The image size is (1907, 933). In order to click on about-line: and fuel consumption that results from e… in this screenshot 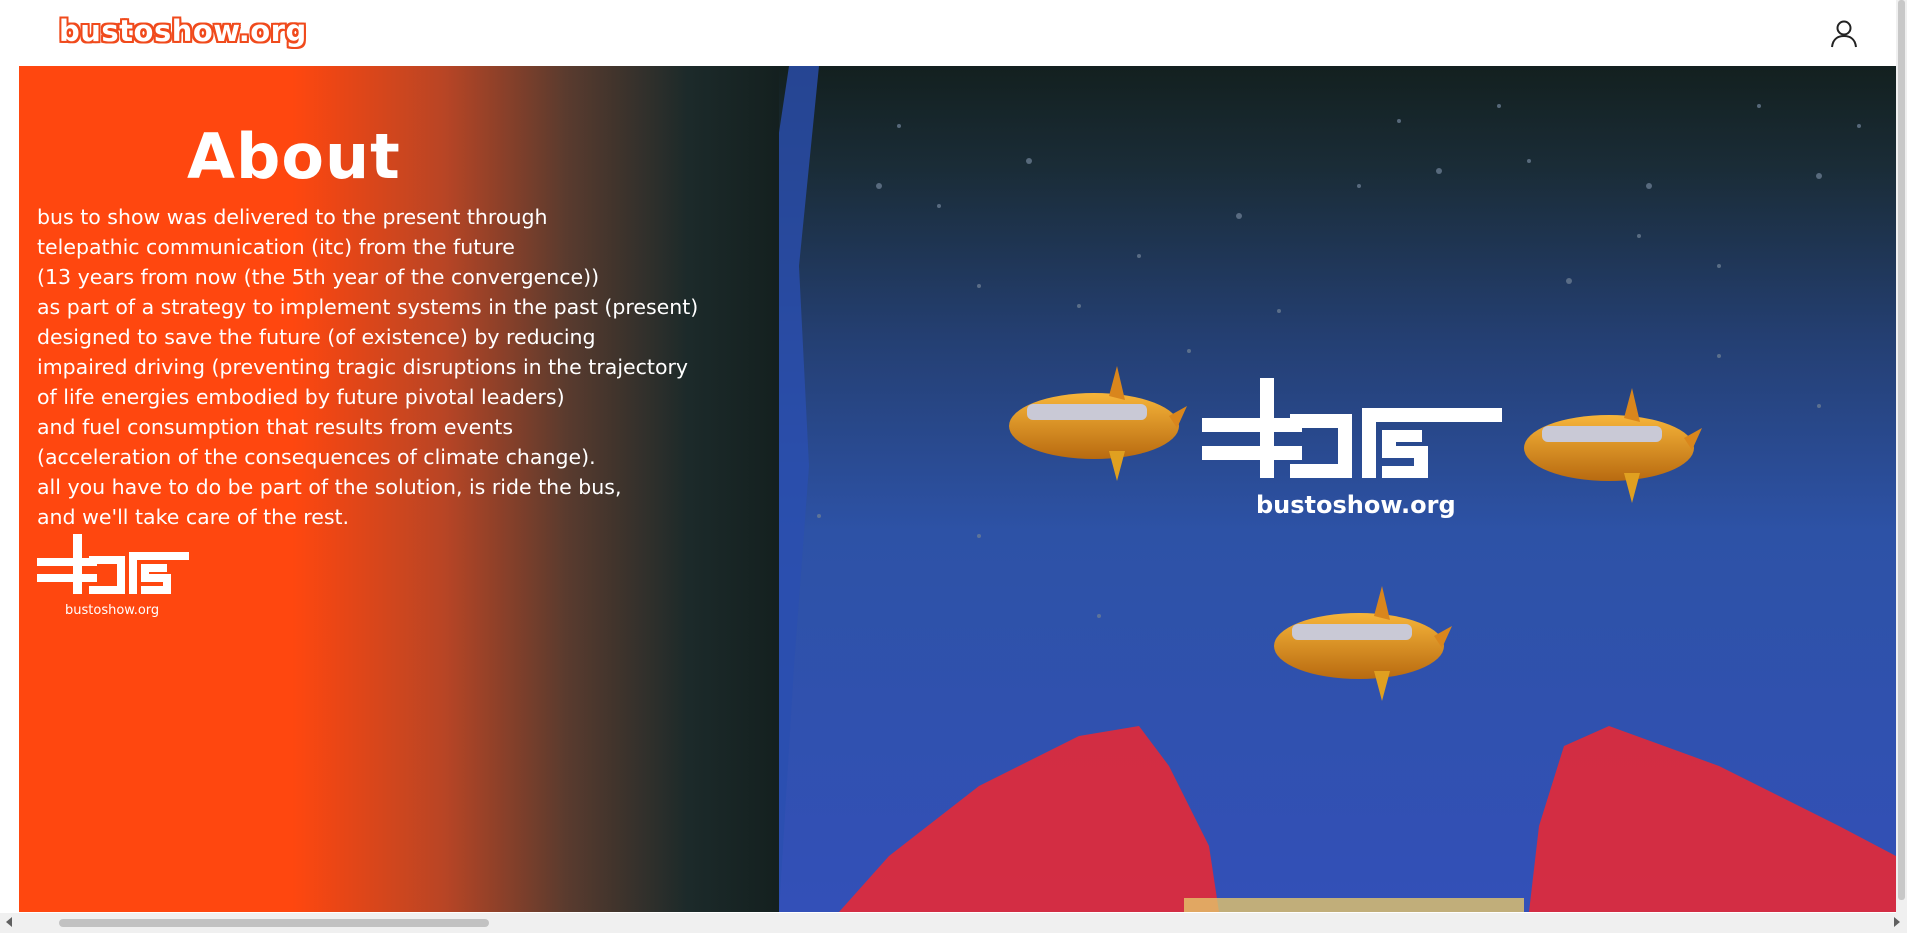, I will do `click(275, 427)`.